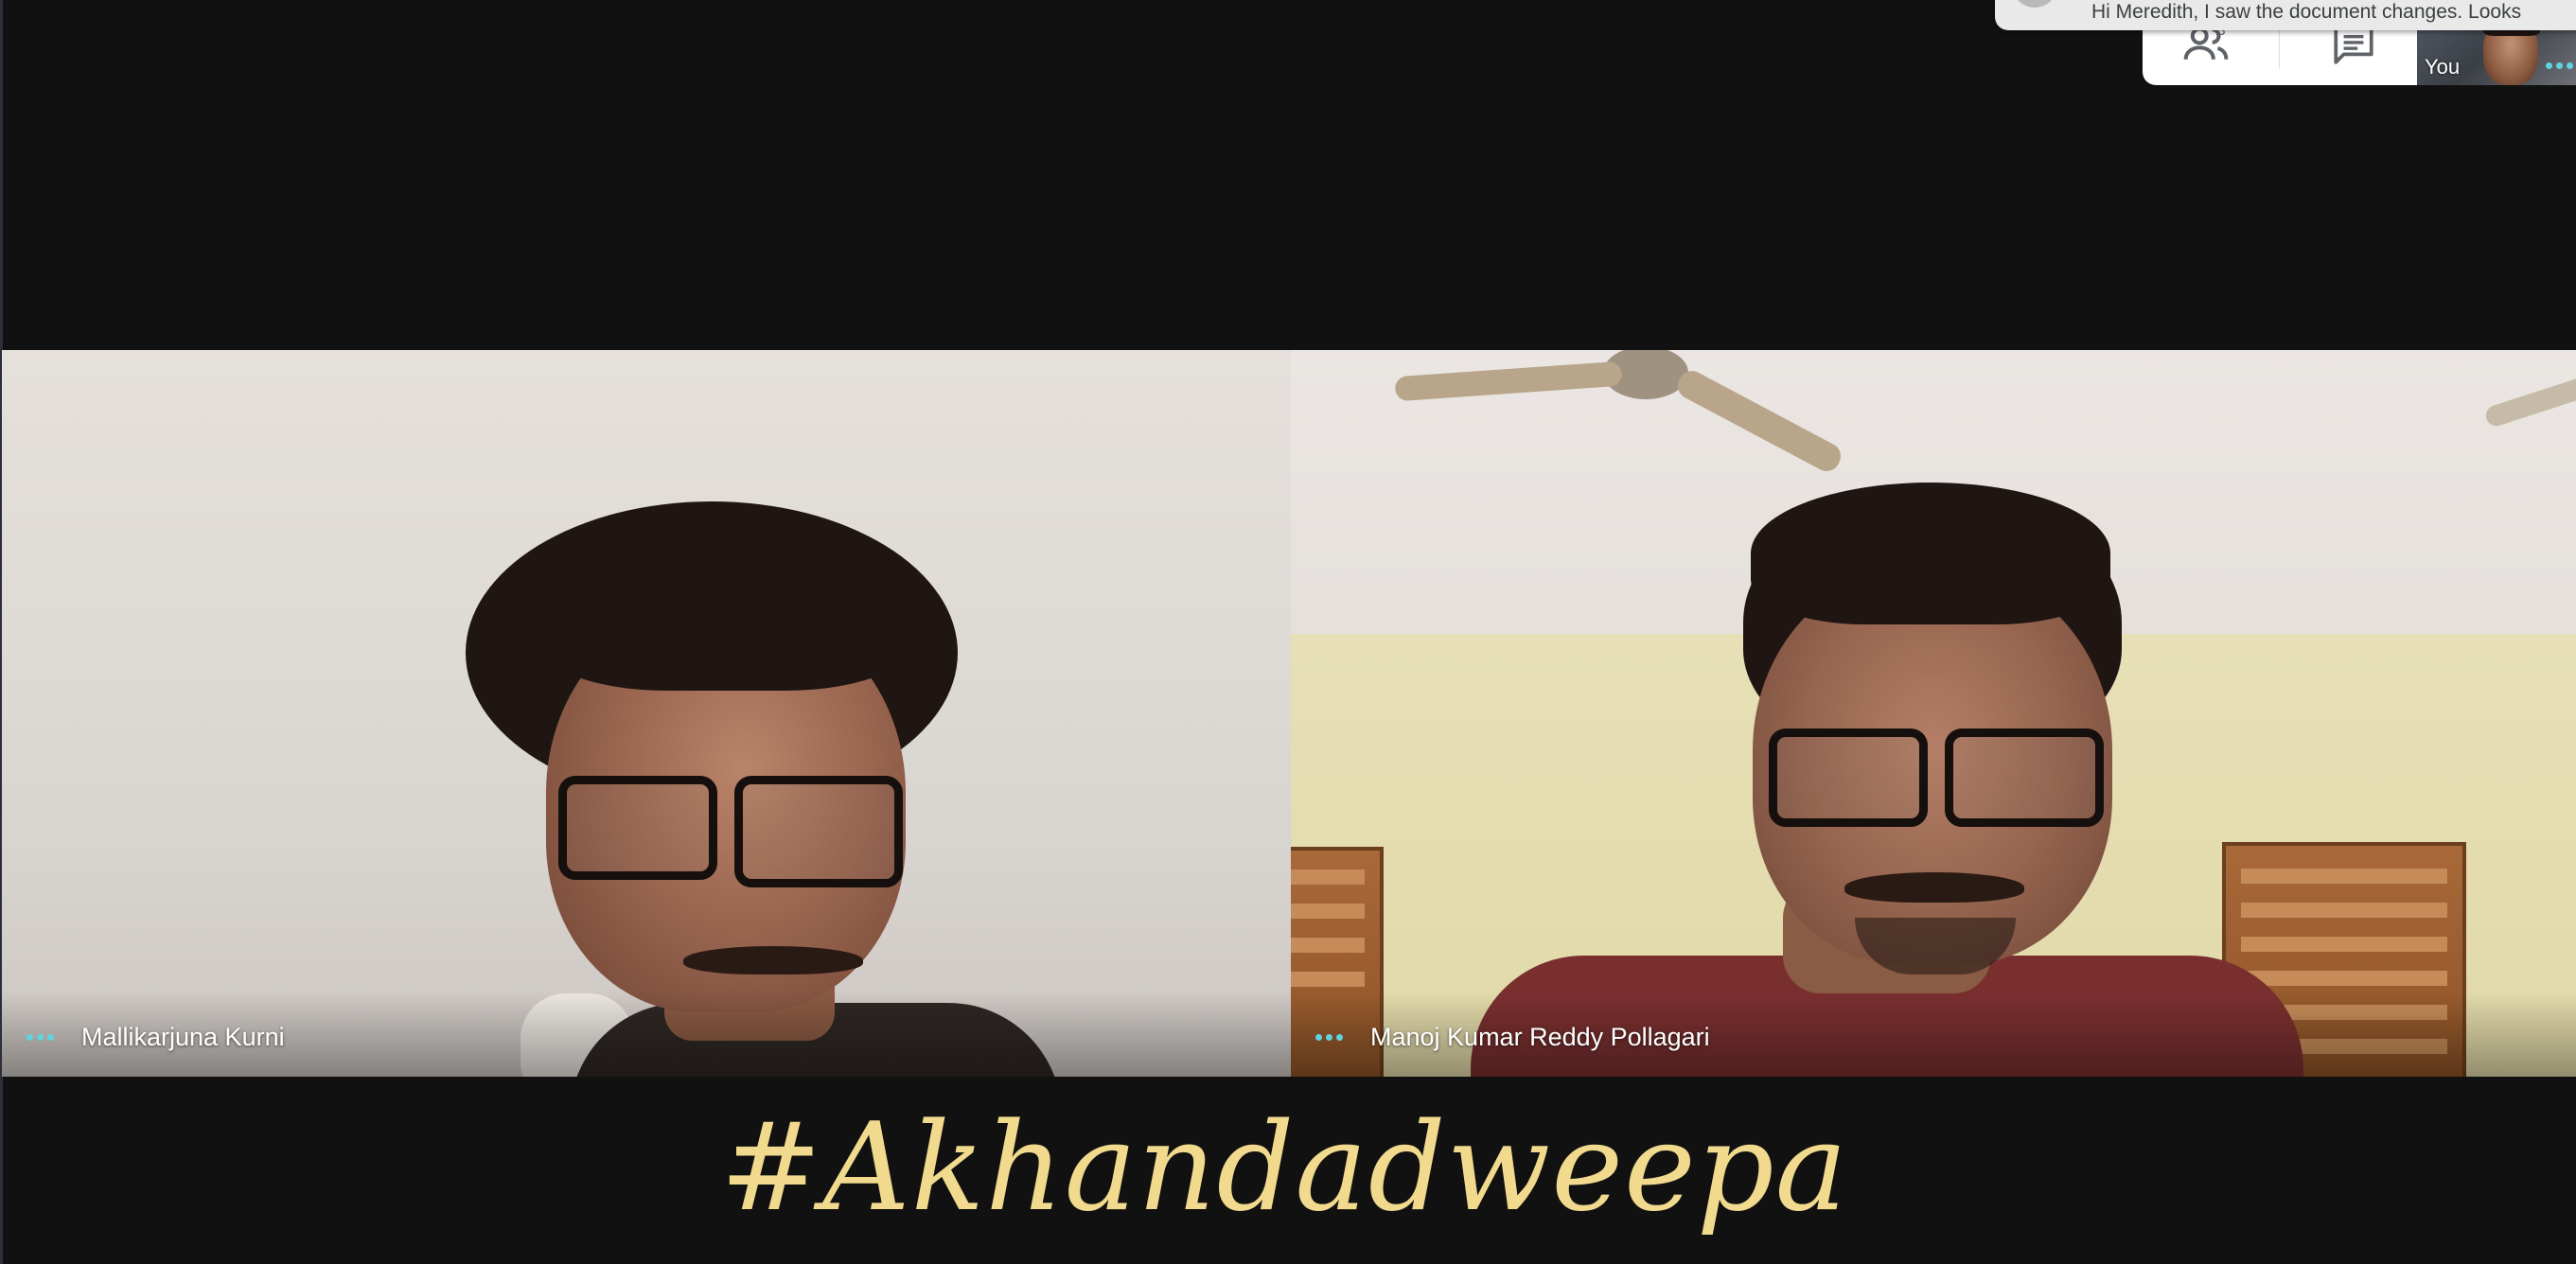 Image resolution: width=2576 pixels, height=1264 pixels. Describe the element at coordinates (183, 1037) in the screenshot. I see `participant-1-name: Mallikarjuna Kurni` at that location.